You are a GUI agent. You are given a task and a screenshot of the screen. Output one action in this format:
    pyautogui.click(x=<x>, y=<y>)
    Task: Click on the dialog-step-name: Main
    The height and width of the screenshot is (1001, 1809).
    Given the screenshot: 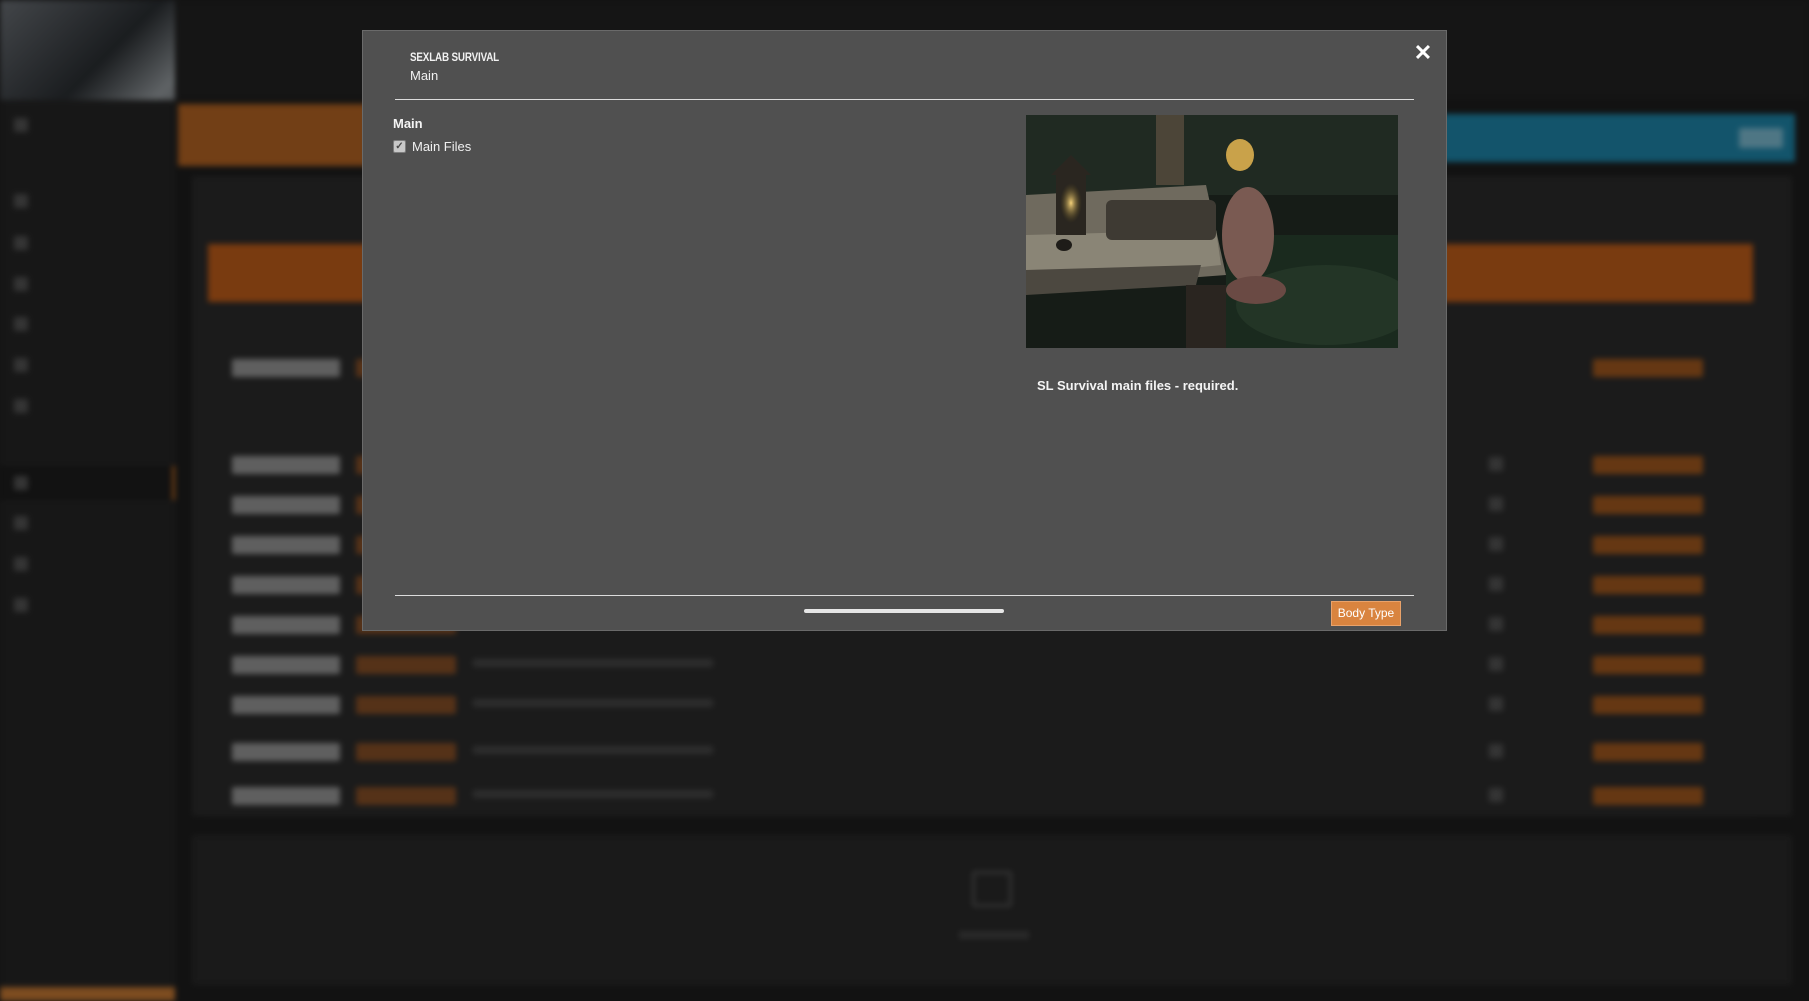 What is the action you would take?
    pyautogui.click(x=424, y=75)
    